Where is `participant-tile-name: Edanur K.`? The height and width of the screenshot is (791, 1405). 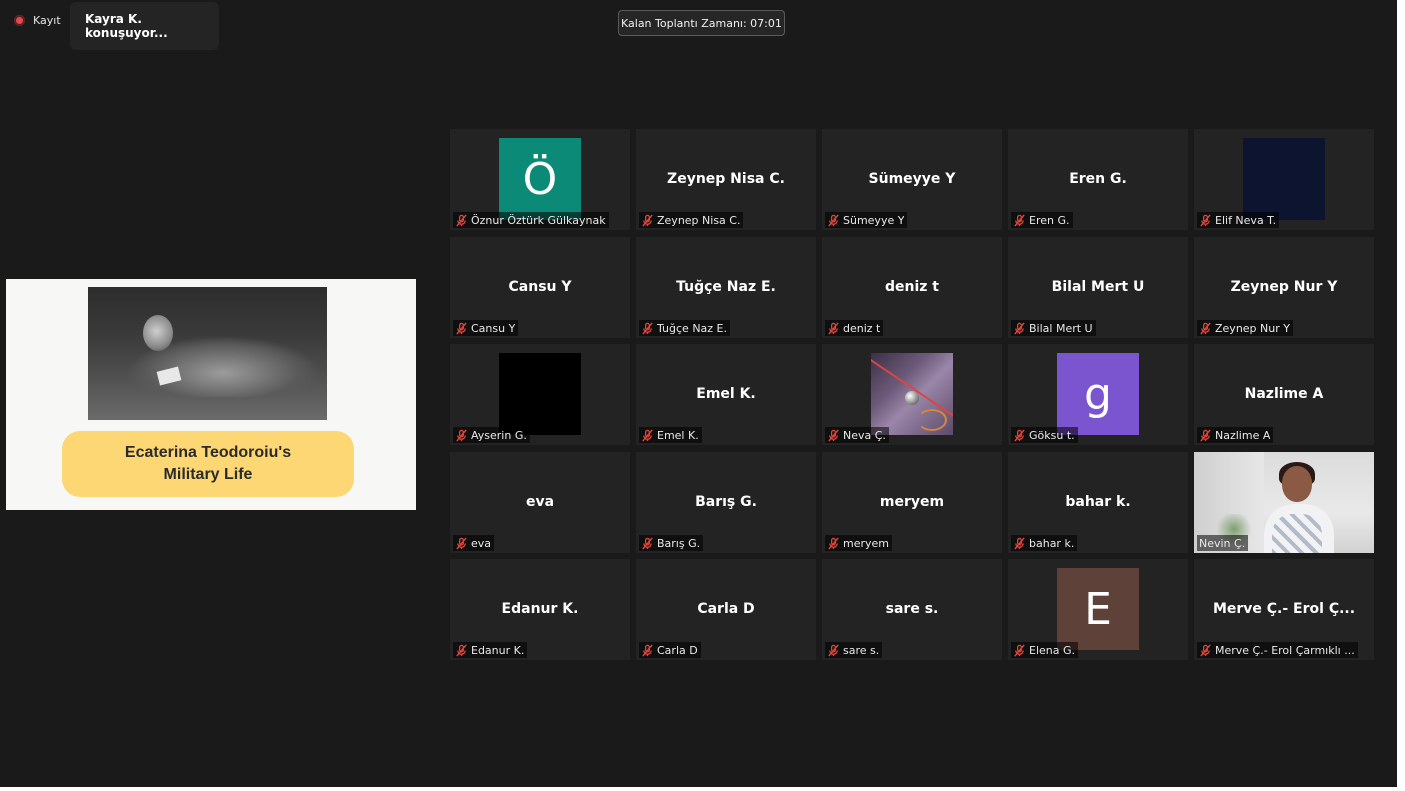
participant-tile-name: Edanur K. is located at coordinates (540, 609).